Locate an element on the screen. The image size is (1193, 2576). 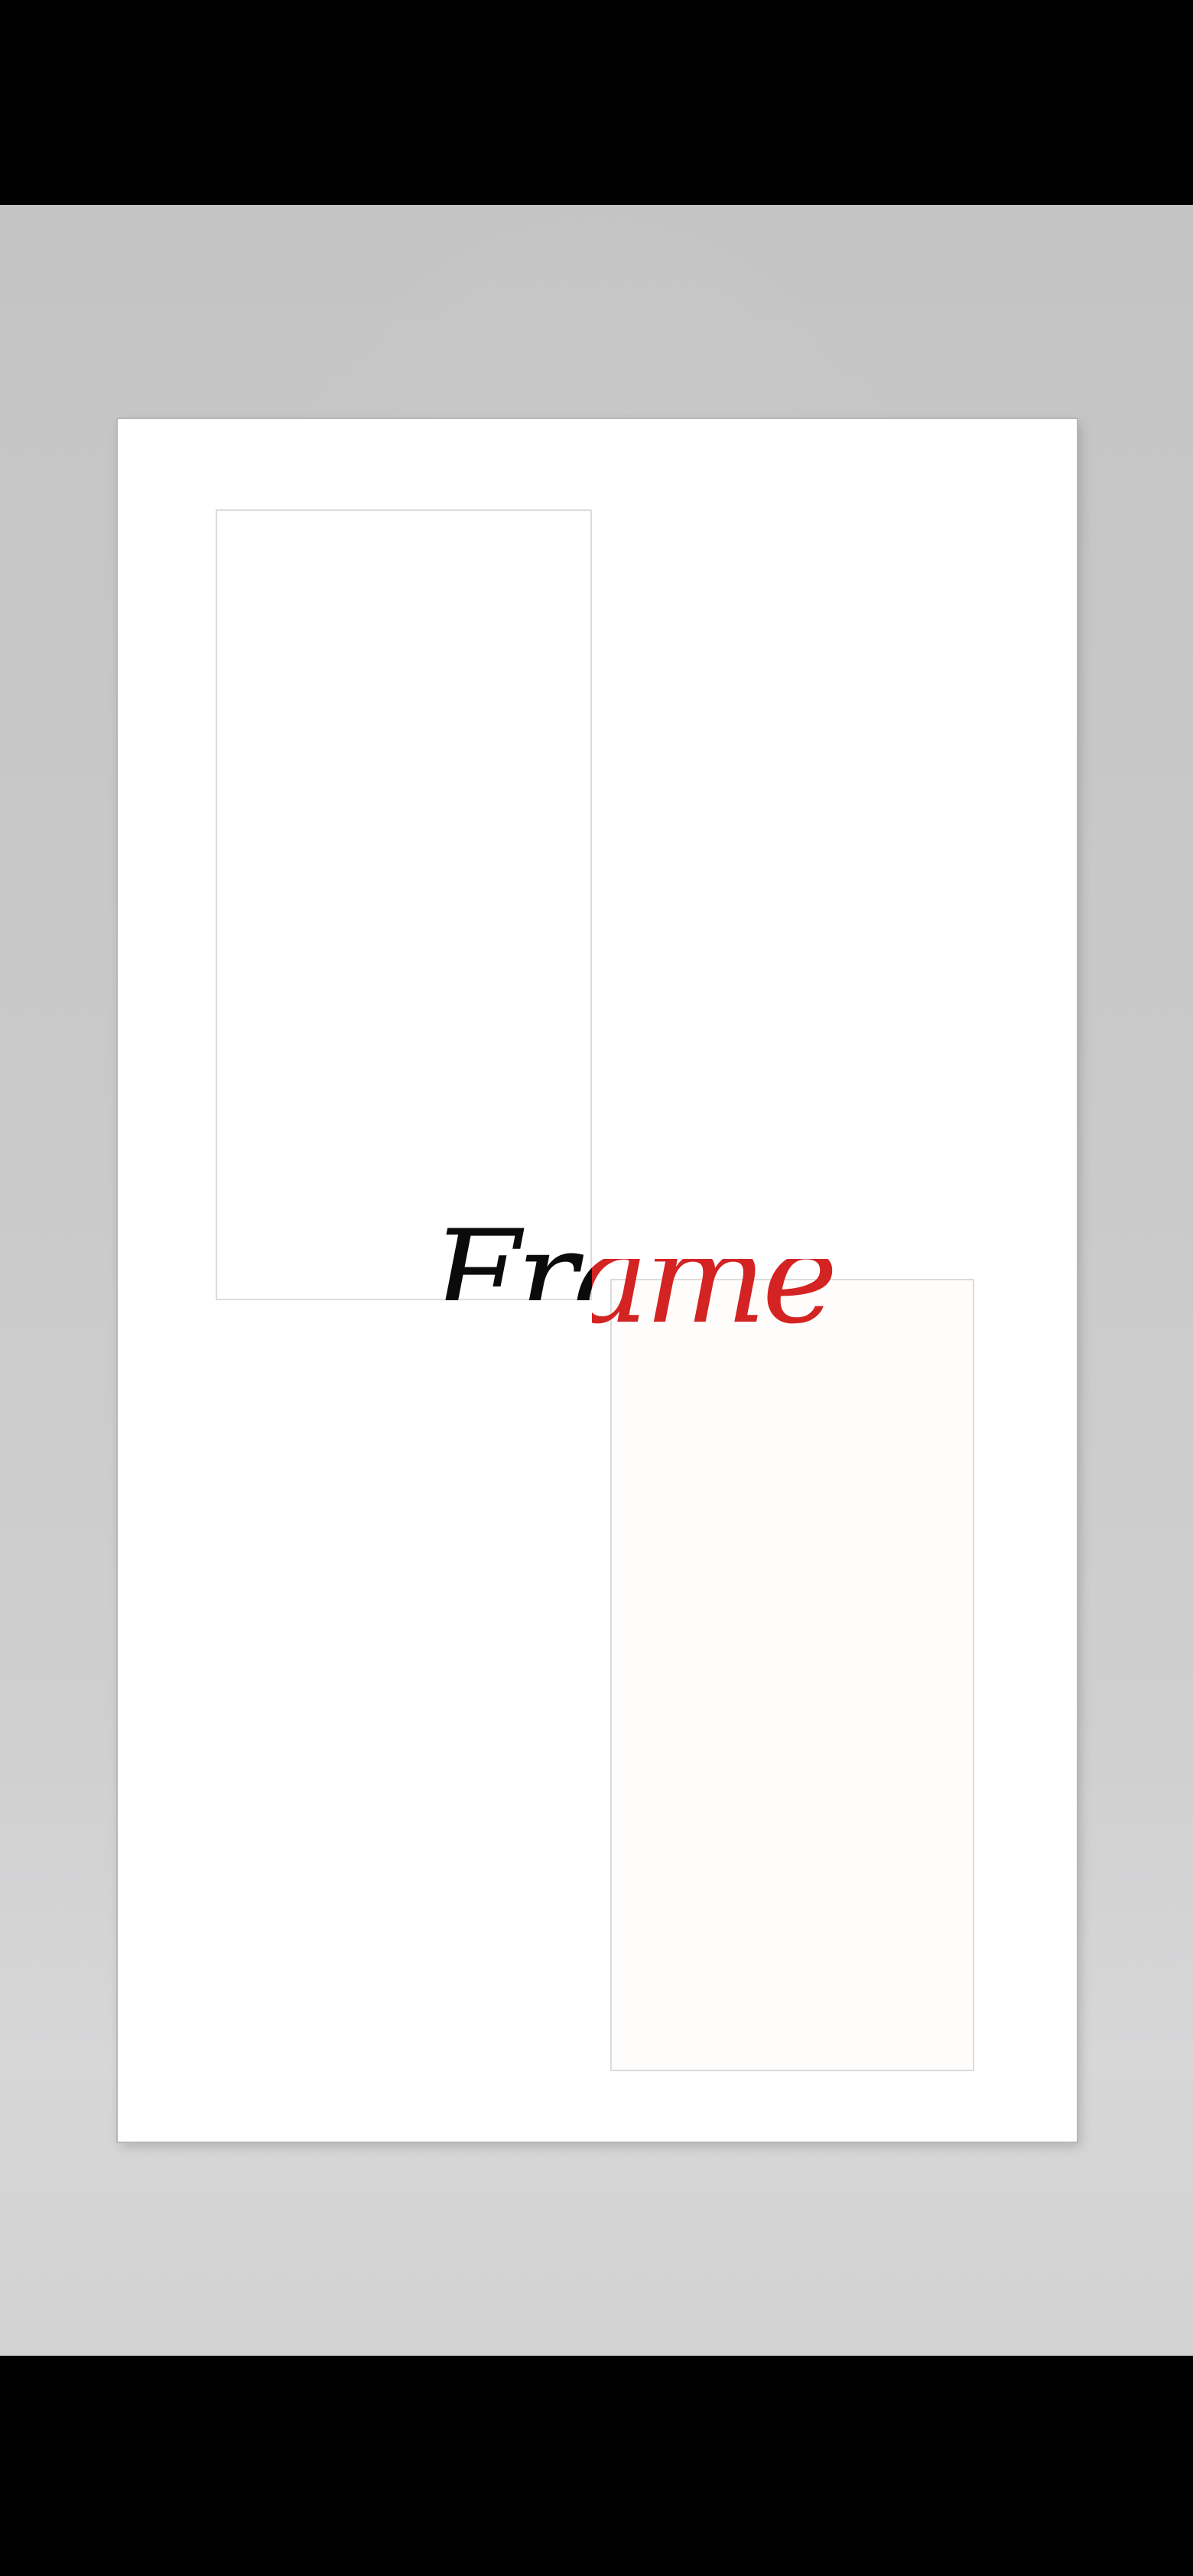
poster-title-black-part: Frame is located at coordinates (511, 1257).